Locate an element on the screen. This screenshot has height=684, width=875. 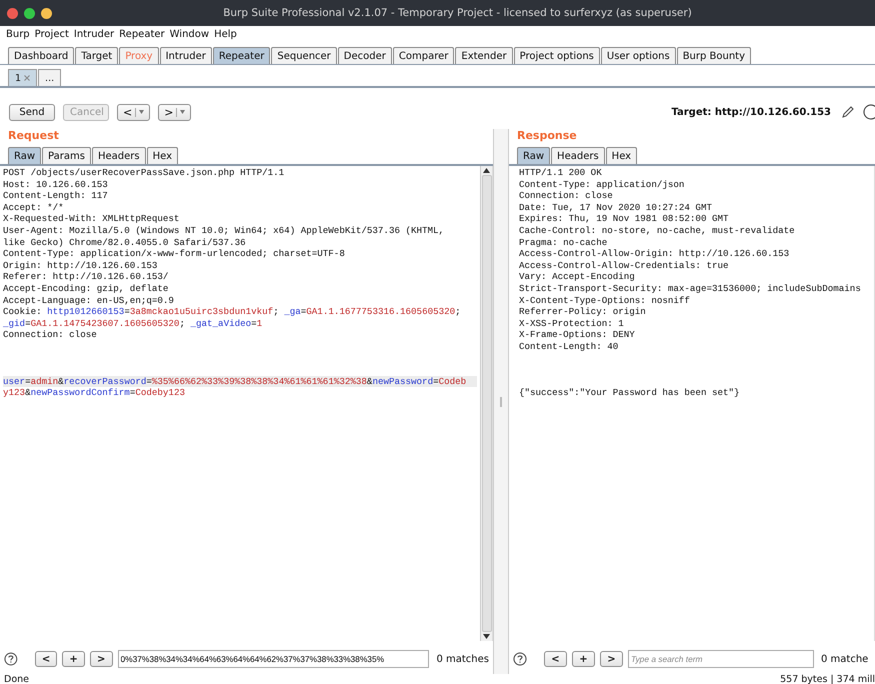
main-tab: Project options is located at coordinates (557, 55).